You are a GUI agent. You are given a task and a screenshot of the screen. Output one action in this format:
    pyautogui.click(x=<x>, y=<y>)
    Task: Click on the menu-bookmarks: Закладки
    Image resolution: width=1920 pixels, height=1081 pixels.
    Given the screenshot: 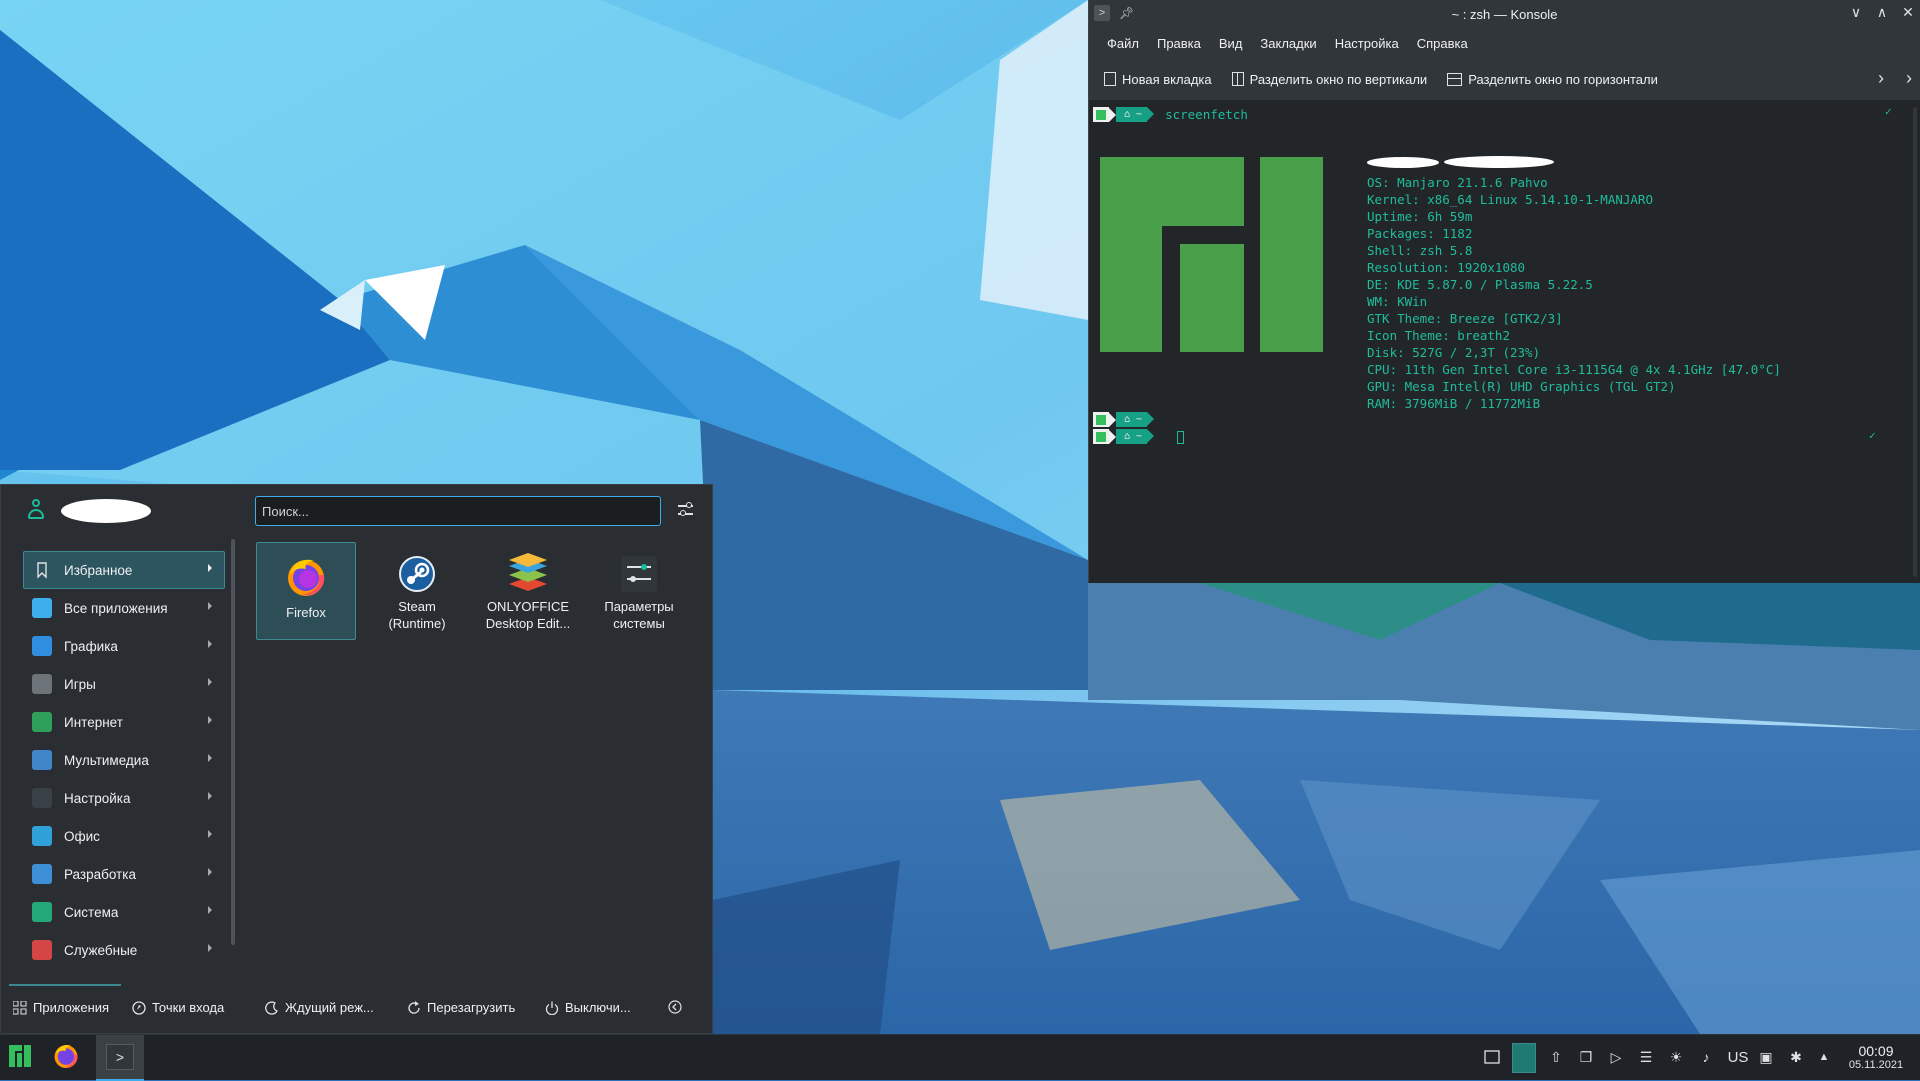 What is the action you would take?
    pyautogui.click(x=1289, y=43)
    